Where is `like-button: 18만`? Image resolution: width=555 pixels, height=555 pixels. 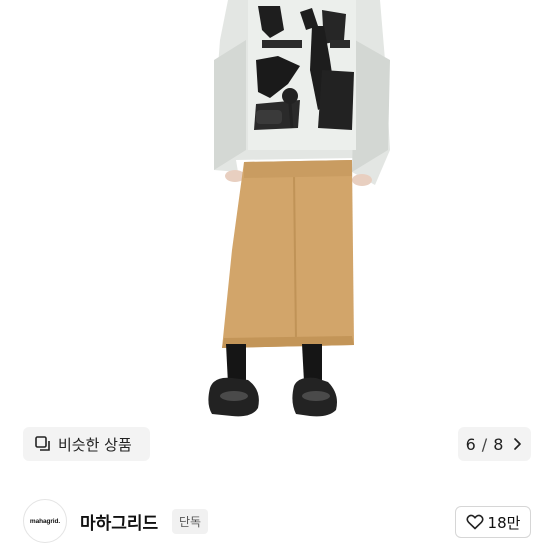
like-button: 18만 is located at coordinates (493, 522).